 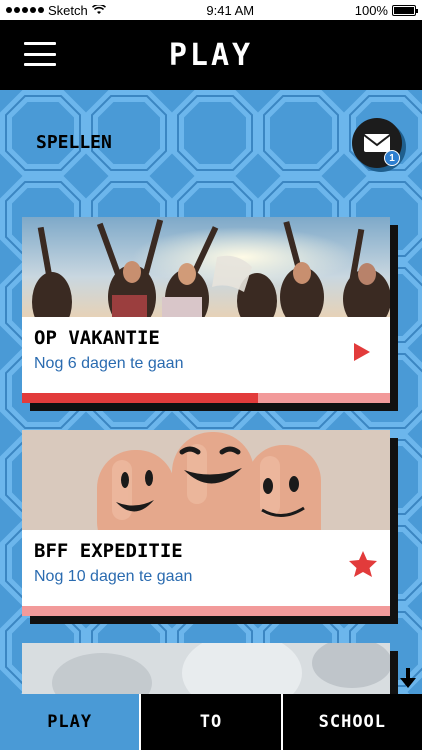 What do you see at coordinates (371, 10) in the screenshot?
I see `battery-percent: 100%` at bounding box center [371, 10].